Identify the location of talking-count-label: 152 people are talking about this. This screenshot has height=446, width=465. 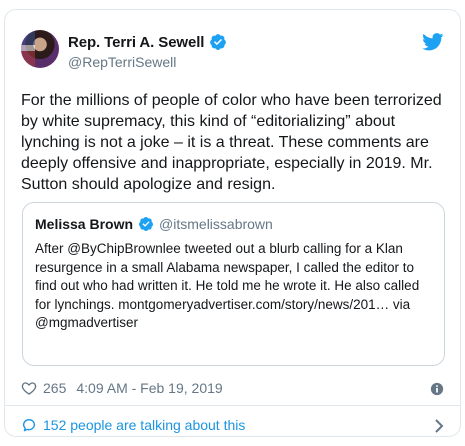
(144, 425).